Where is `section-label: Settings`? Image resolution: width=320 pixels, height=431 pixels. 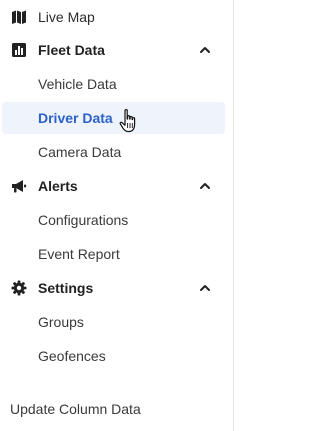 section-label: Settings is located at coordinates (66, 288).